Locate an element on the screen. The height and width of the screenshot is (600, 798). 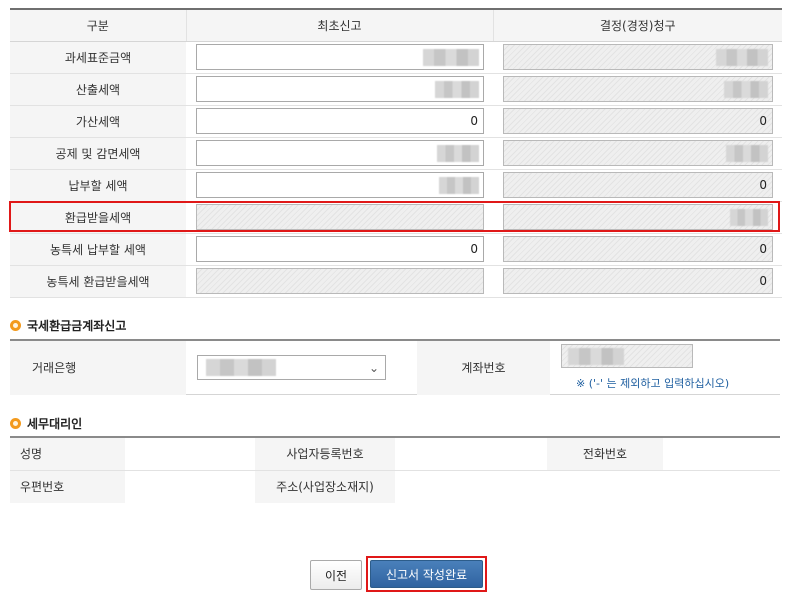
table-row: 공제 및 감면세액 is located at coordinates (396, 153).